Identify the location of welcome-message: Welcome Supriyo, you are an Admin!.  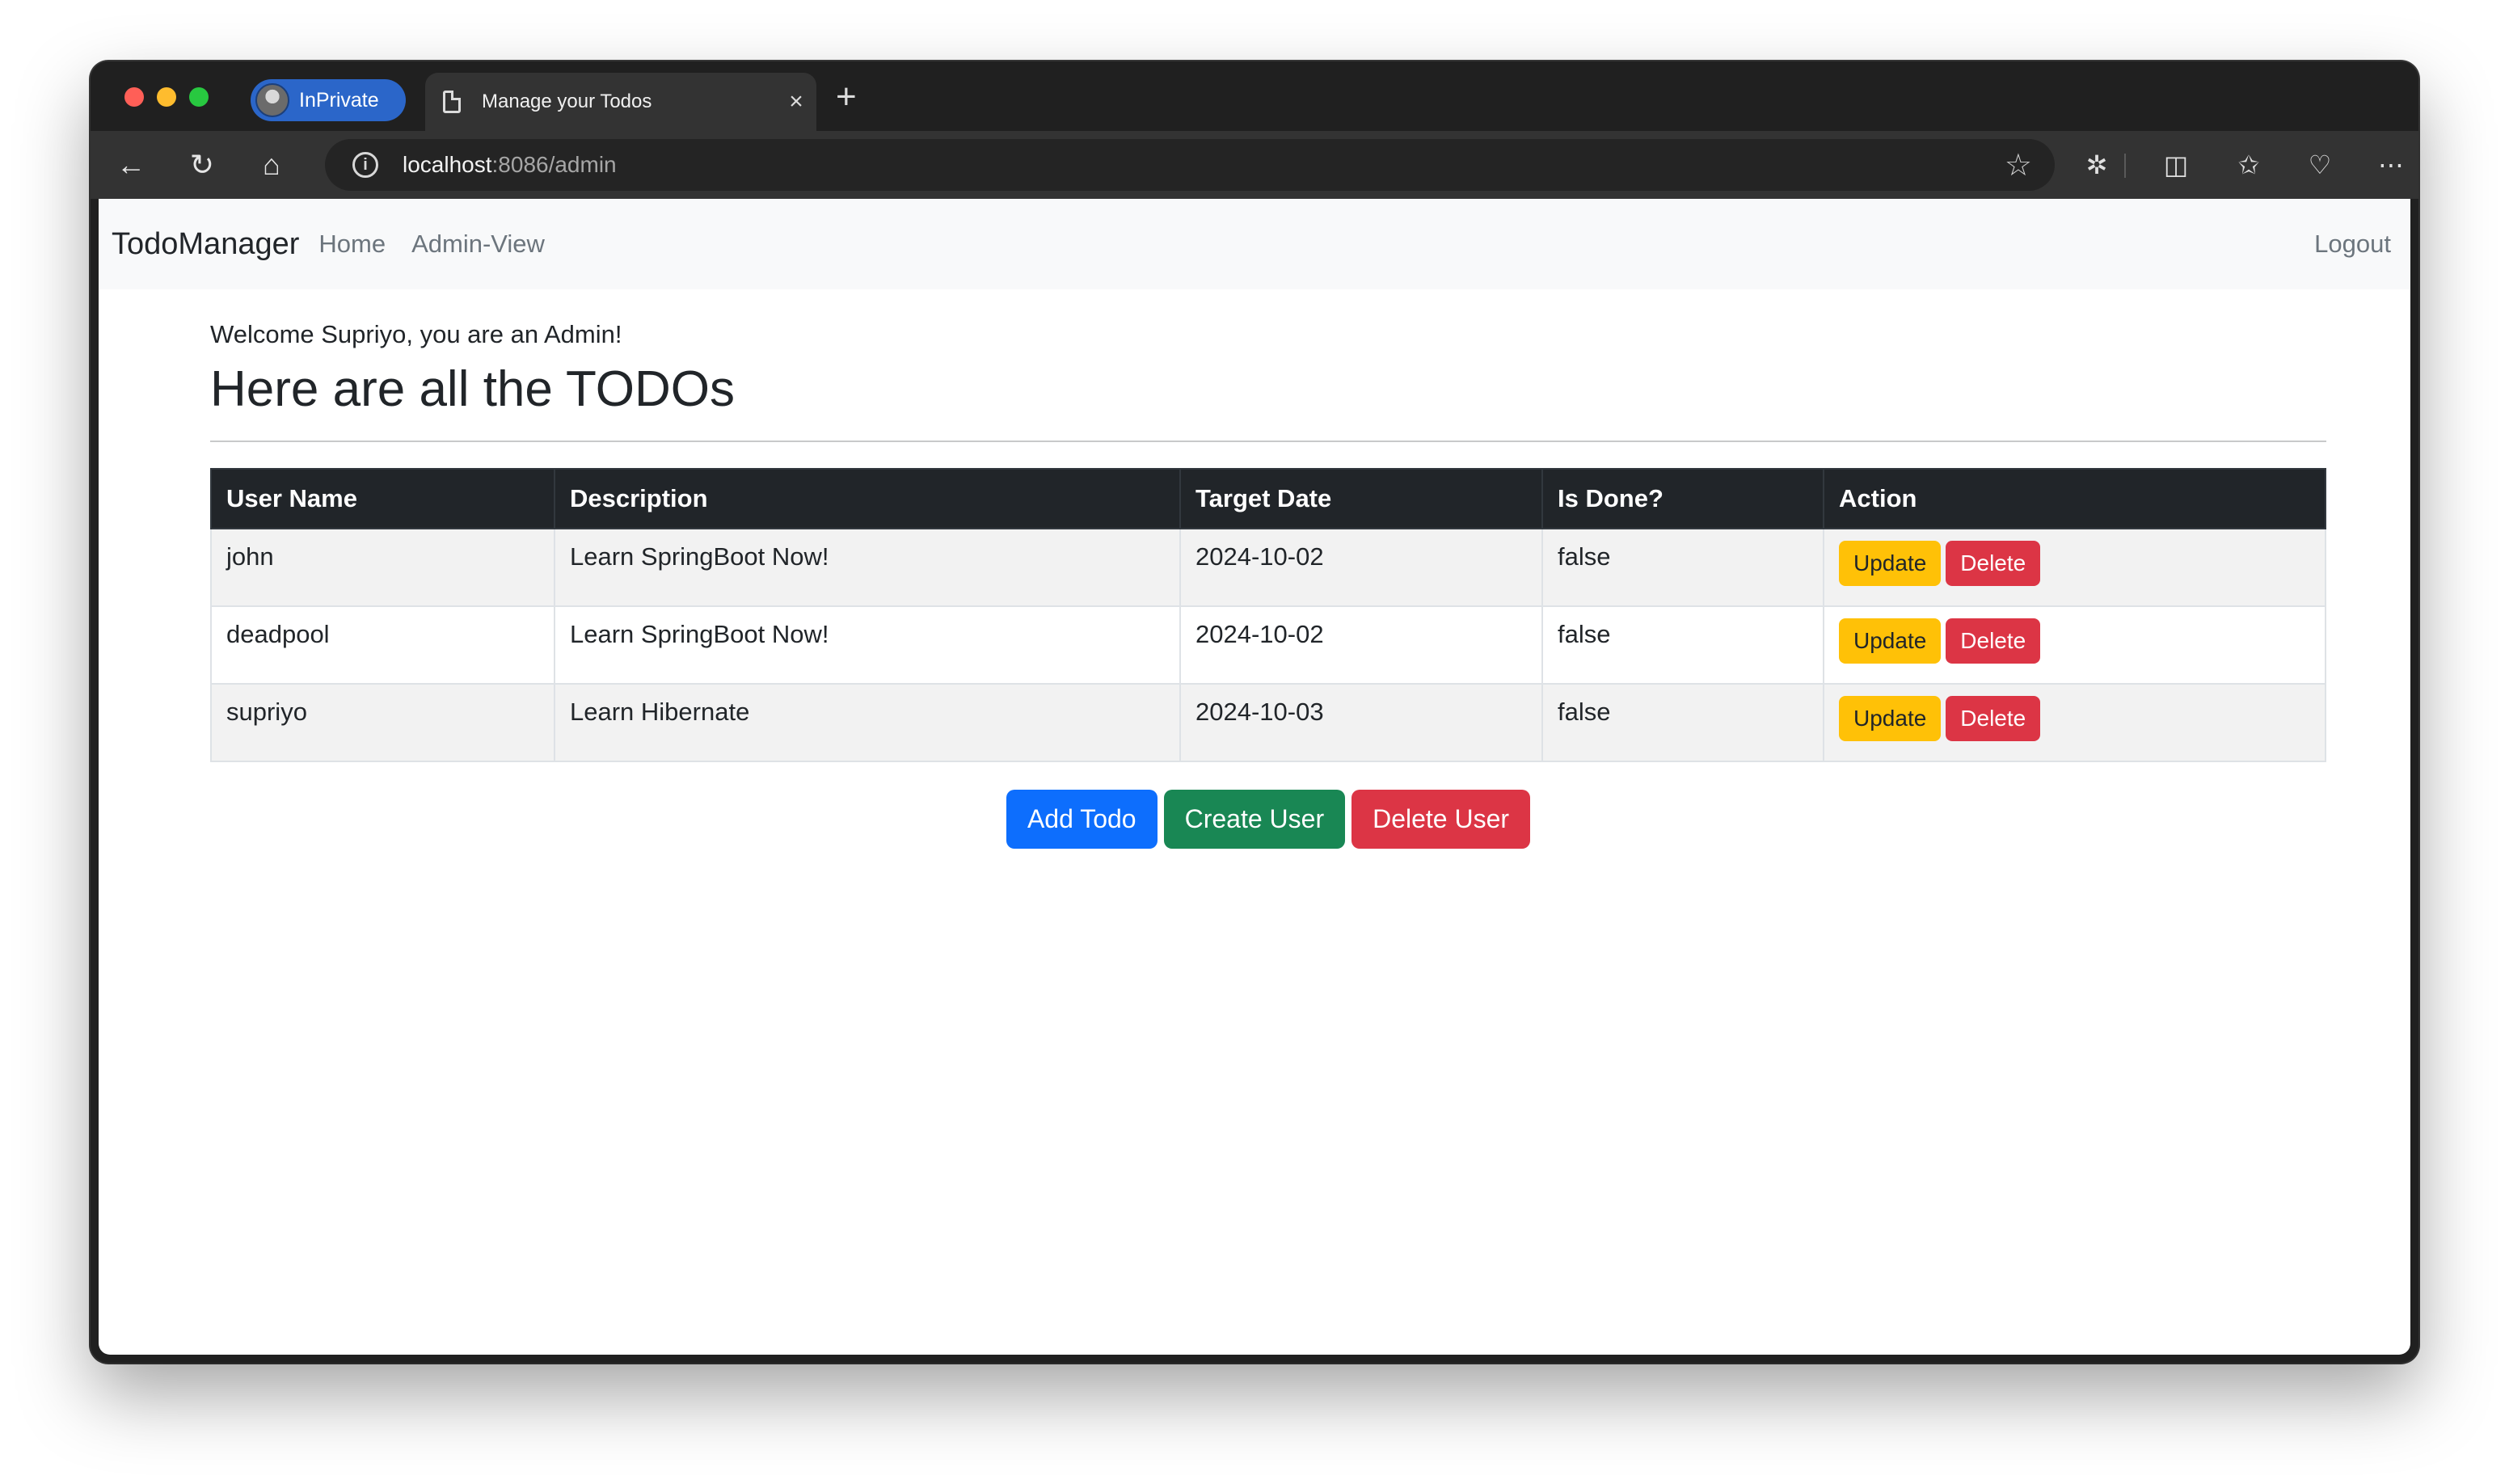
(416, 334).